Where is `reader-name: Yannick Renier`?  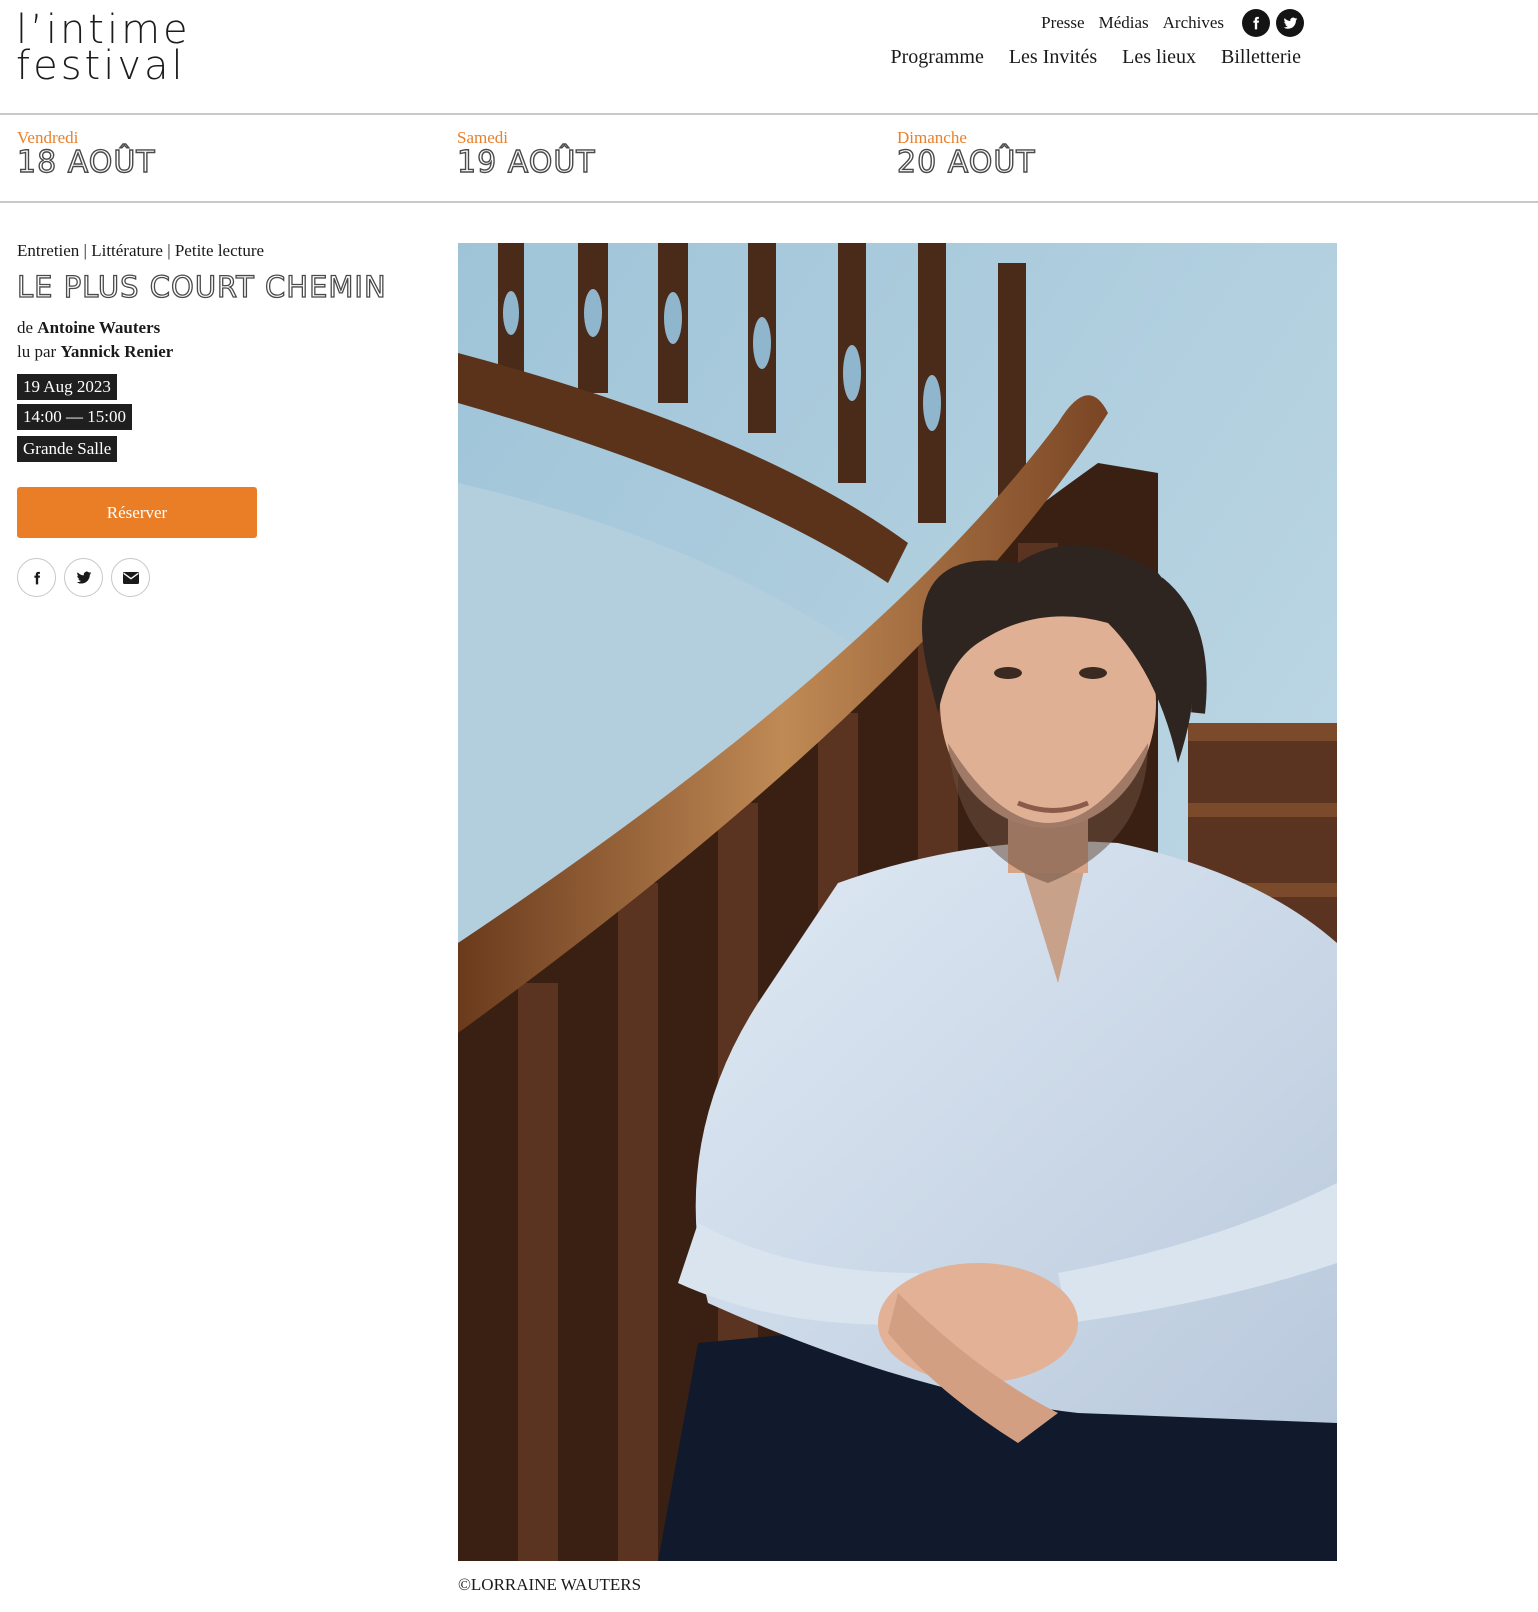
reader-name: Yannick Renier is located at coordinates (117, 351).